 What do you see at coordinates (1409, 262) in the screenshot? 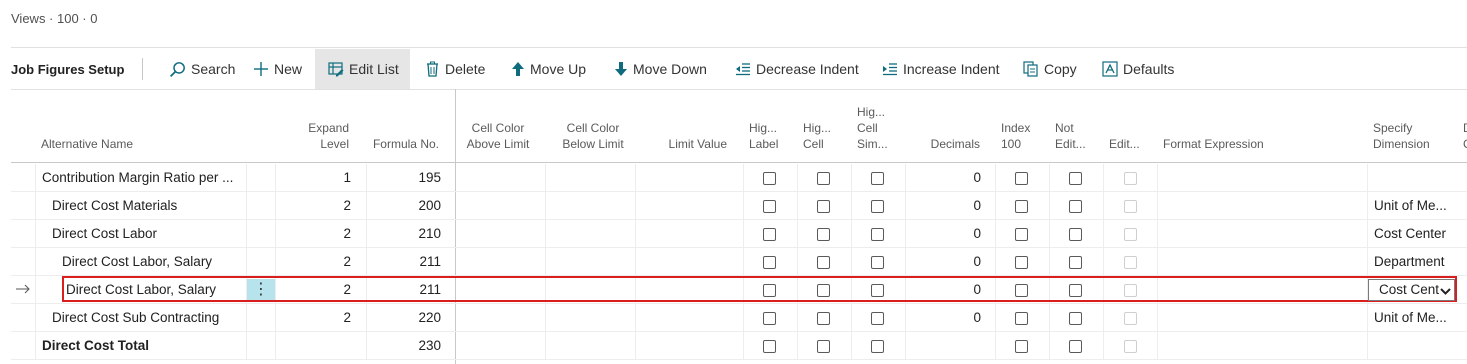
I see `specify-dimension-cell: Department` at bounding box center [1409, 262].